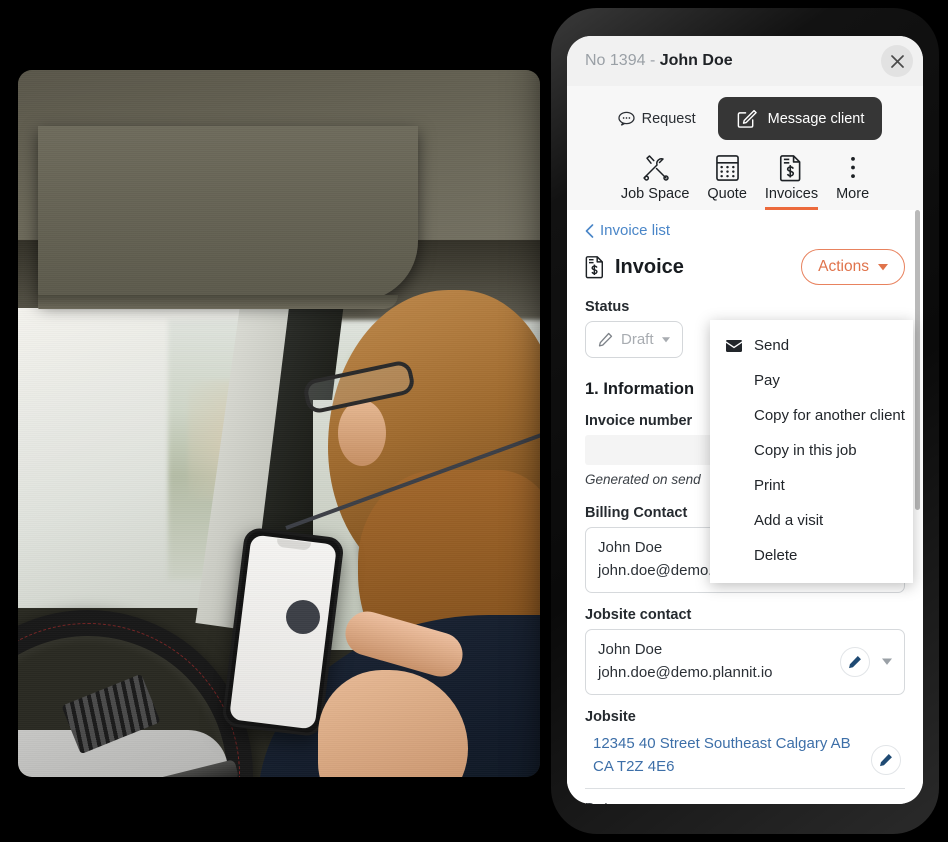  Describe the element at coordinates (789, 520) in the screenshot. I see `menu-item-label: Add a visit` at that location.